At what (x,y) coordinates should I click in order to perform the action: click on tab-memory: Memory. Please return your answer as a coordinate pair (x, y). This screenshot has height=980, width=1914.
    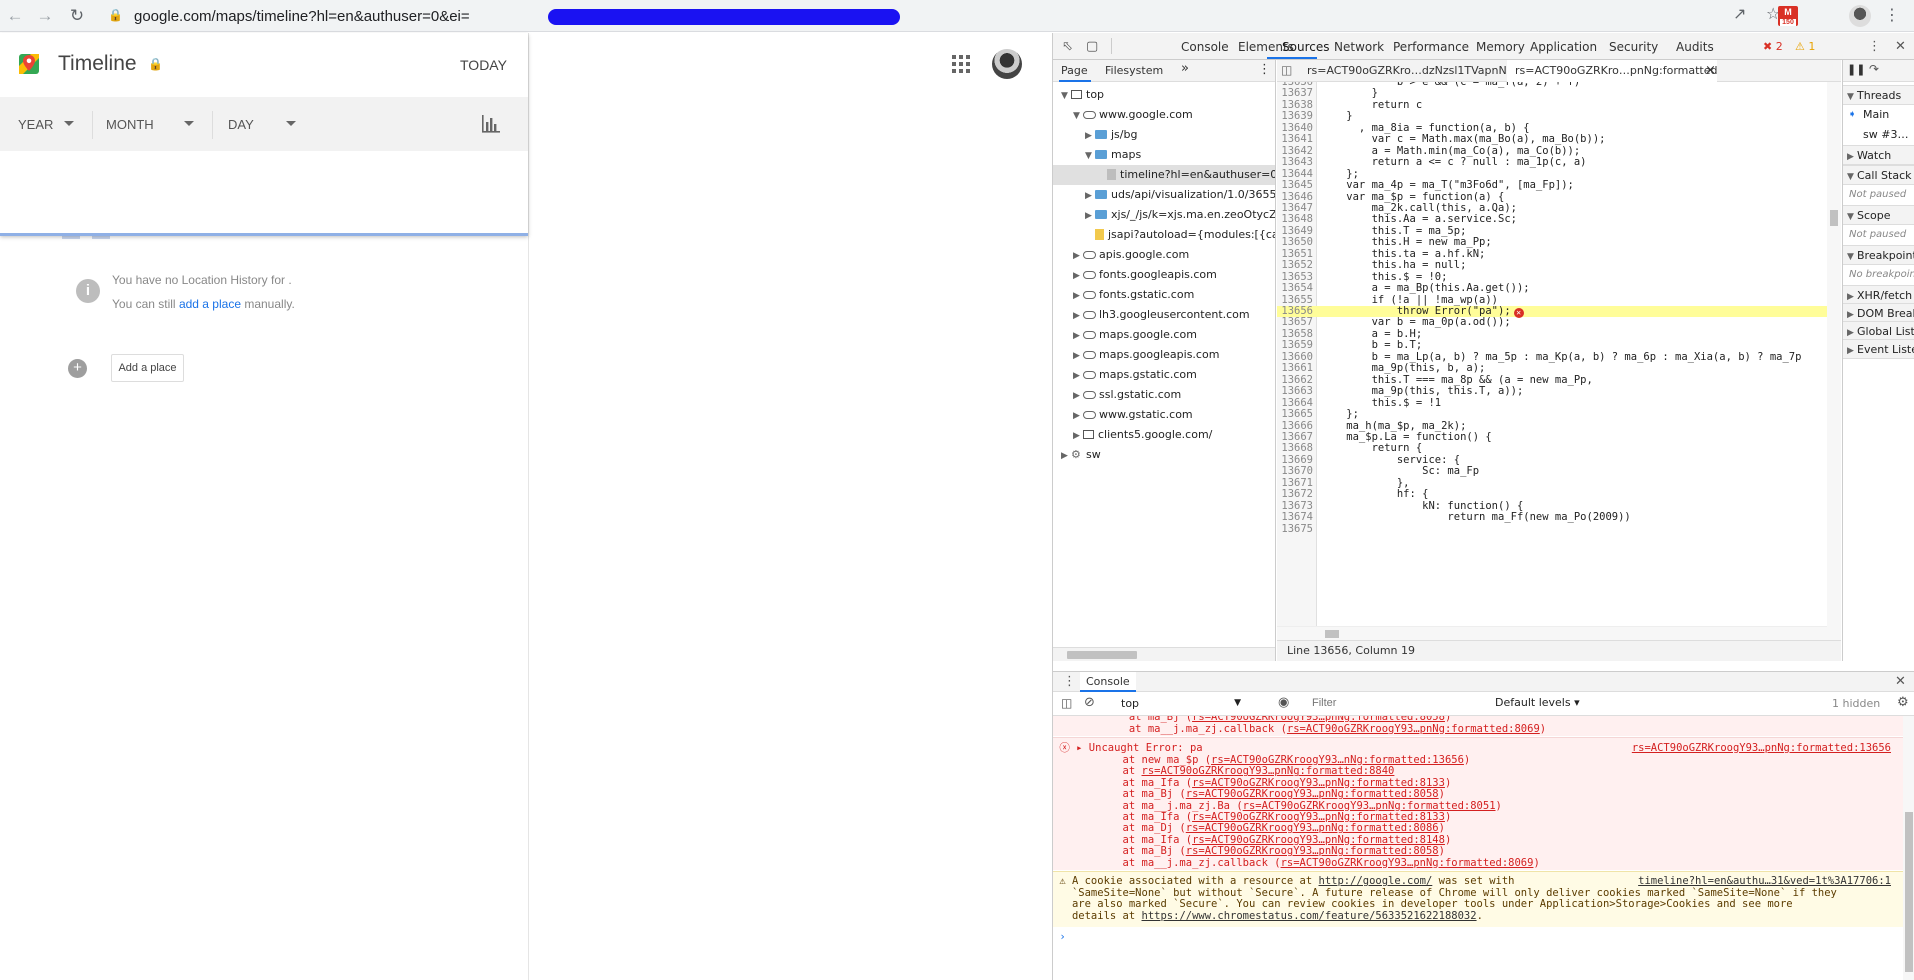
    Looking at the image, I should click on (1500, 47).